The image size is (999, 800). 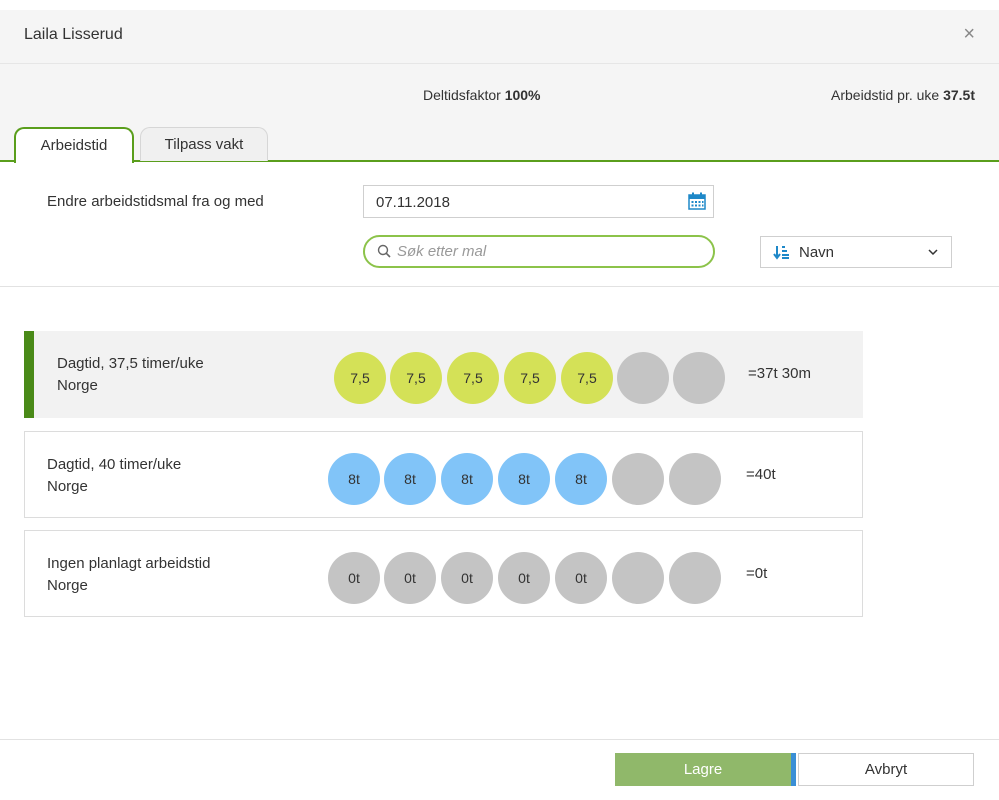 I want to click on template-total: =37t 30m, so click(x=779, y=373).